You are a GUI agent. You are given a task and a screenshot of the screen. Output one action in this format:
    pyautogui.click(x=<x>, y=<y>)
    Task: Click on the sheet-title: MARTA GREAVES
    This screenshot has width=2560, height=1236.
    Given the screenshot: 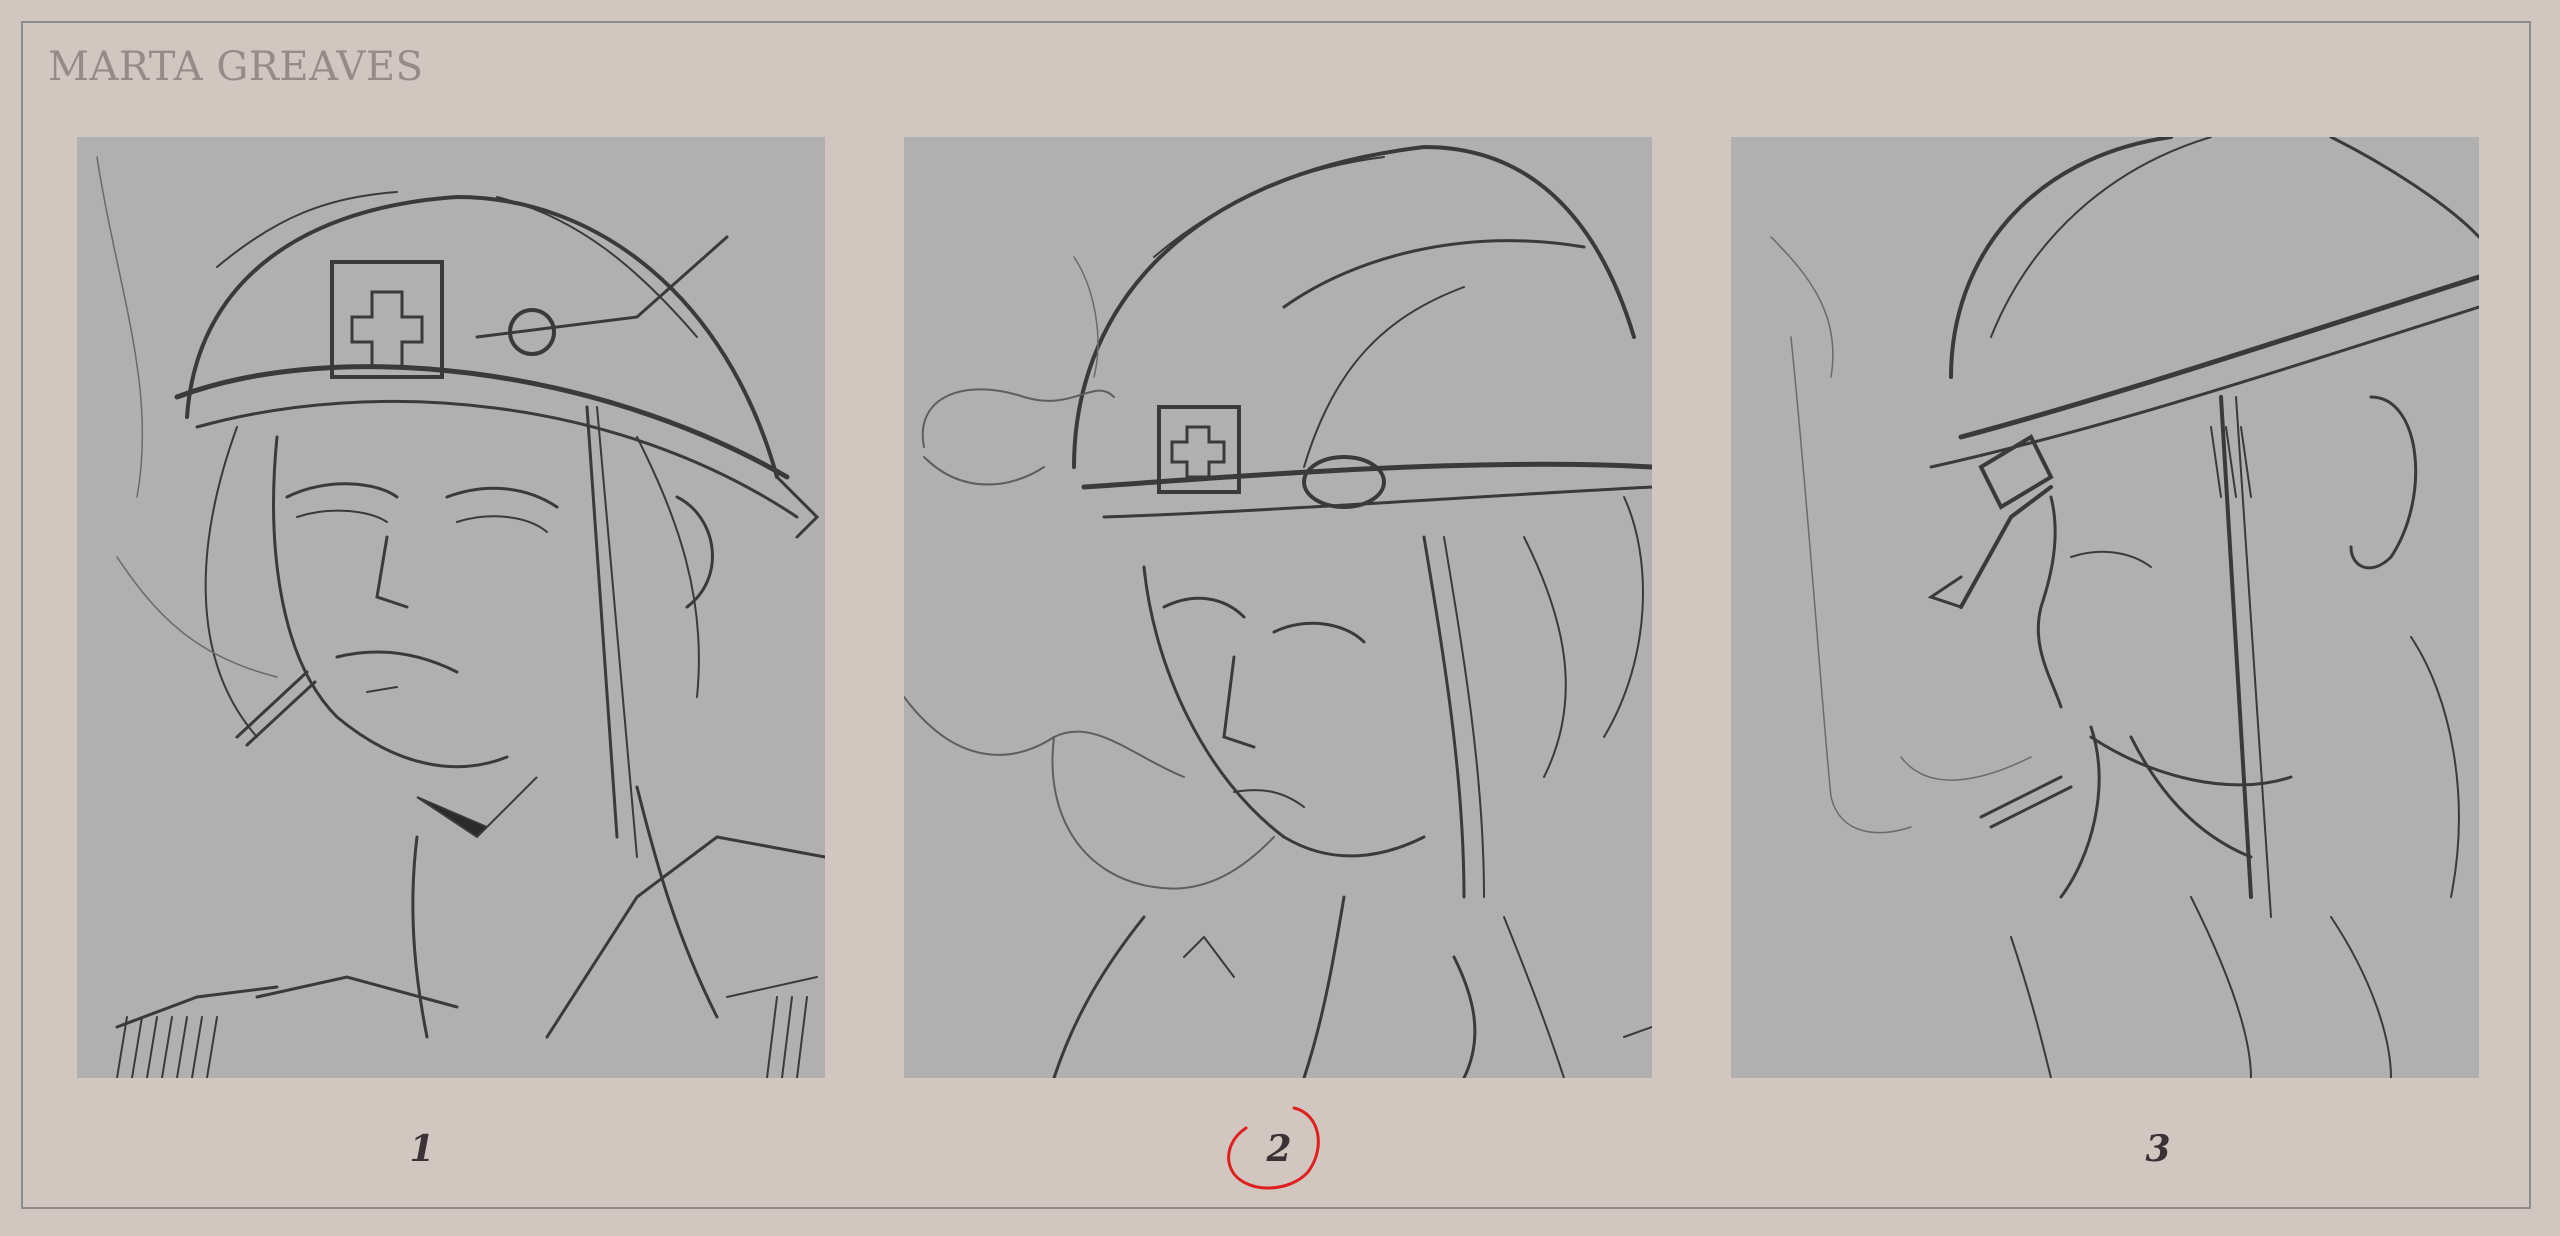 What is the action you would take?
    pyautogui.click(x=236, y=67)
    